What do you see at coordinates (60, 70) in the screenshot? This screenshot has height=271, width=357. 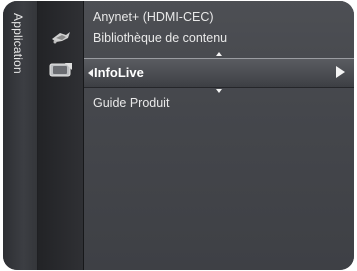 I see `content-library-icon` at bounding box center [60, 70].